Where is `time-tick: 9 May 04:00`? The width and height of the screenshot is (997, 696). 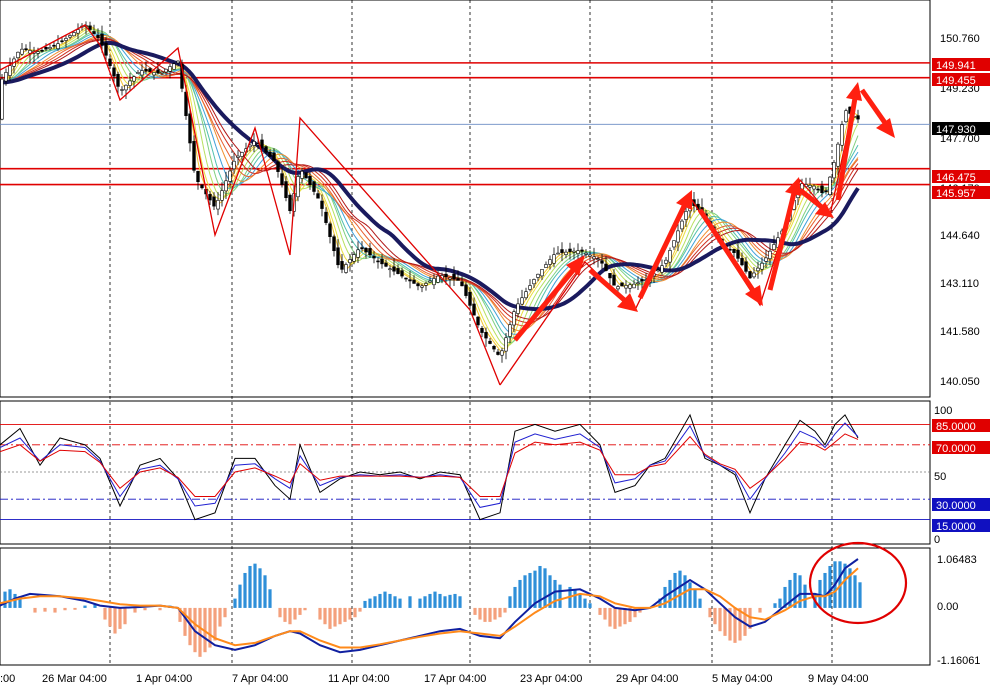 time-tick: 9 May 04:00 is located at coordinates (838, 679).